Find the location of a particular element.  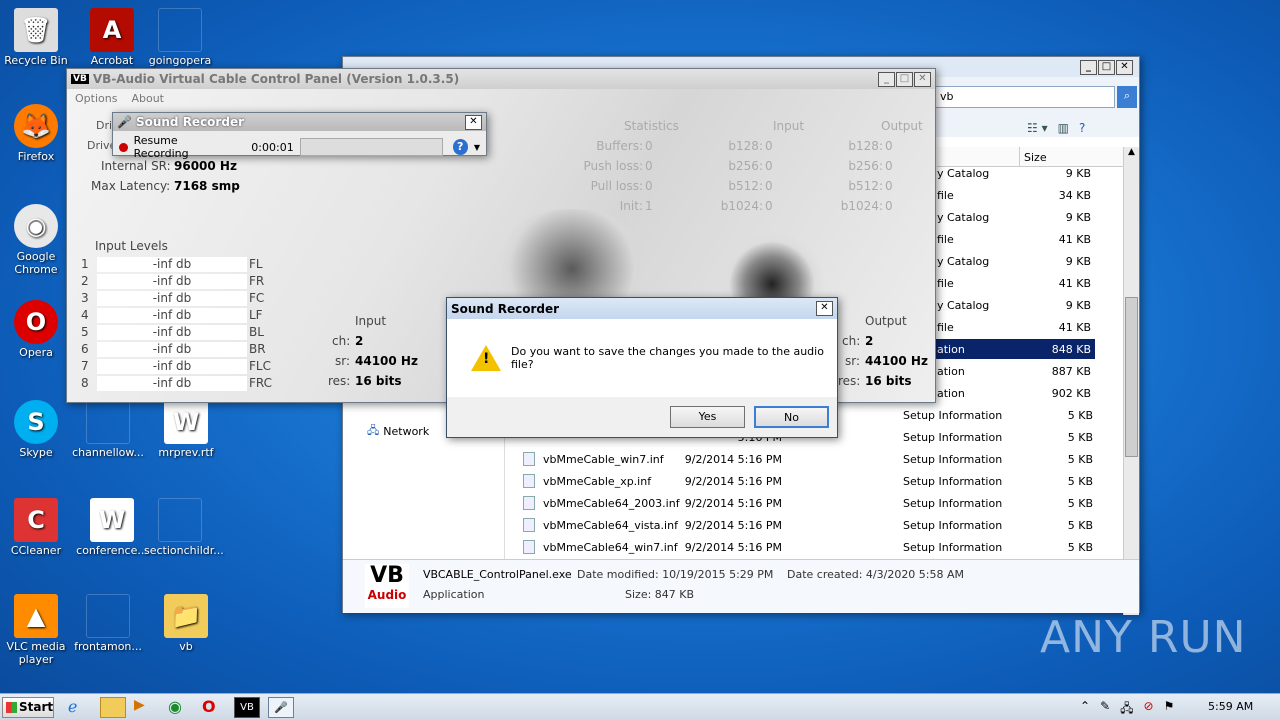

desktop-icon: ◉ Google Chrome is located at coordinates (36, 240).